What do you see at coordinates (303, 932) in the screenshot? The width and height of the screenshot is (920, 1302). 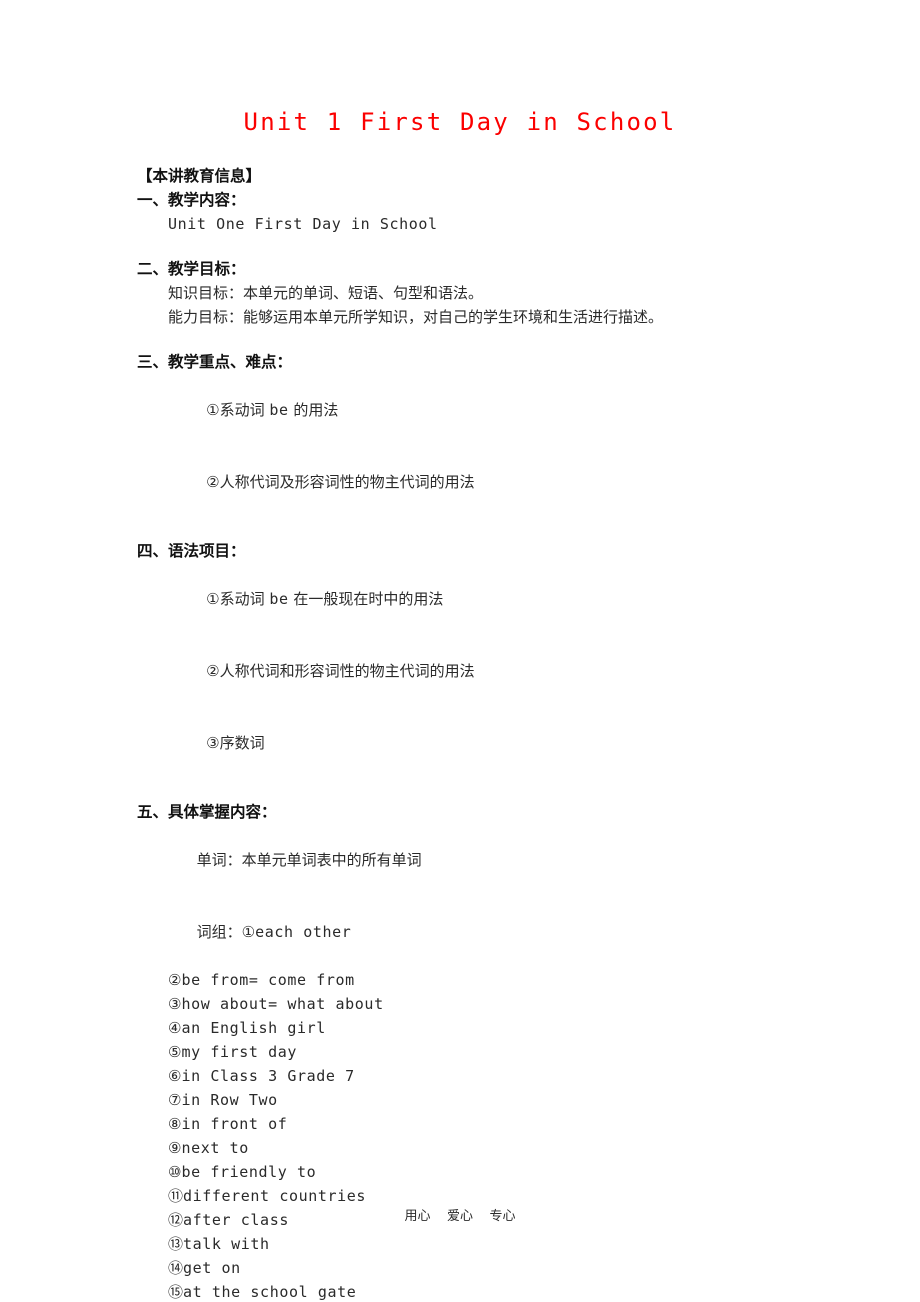 I see `phrase-text: each other` at bounding box center [303, 932].